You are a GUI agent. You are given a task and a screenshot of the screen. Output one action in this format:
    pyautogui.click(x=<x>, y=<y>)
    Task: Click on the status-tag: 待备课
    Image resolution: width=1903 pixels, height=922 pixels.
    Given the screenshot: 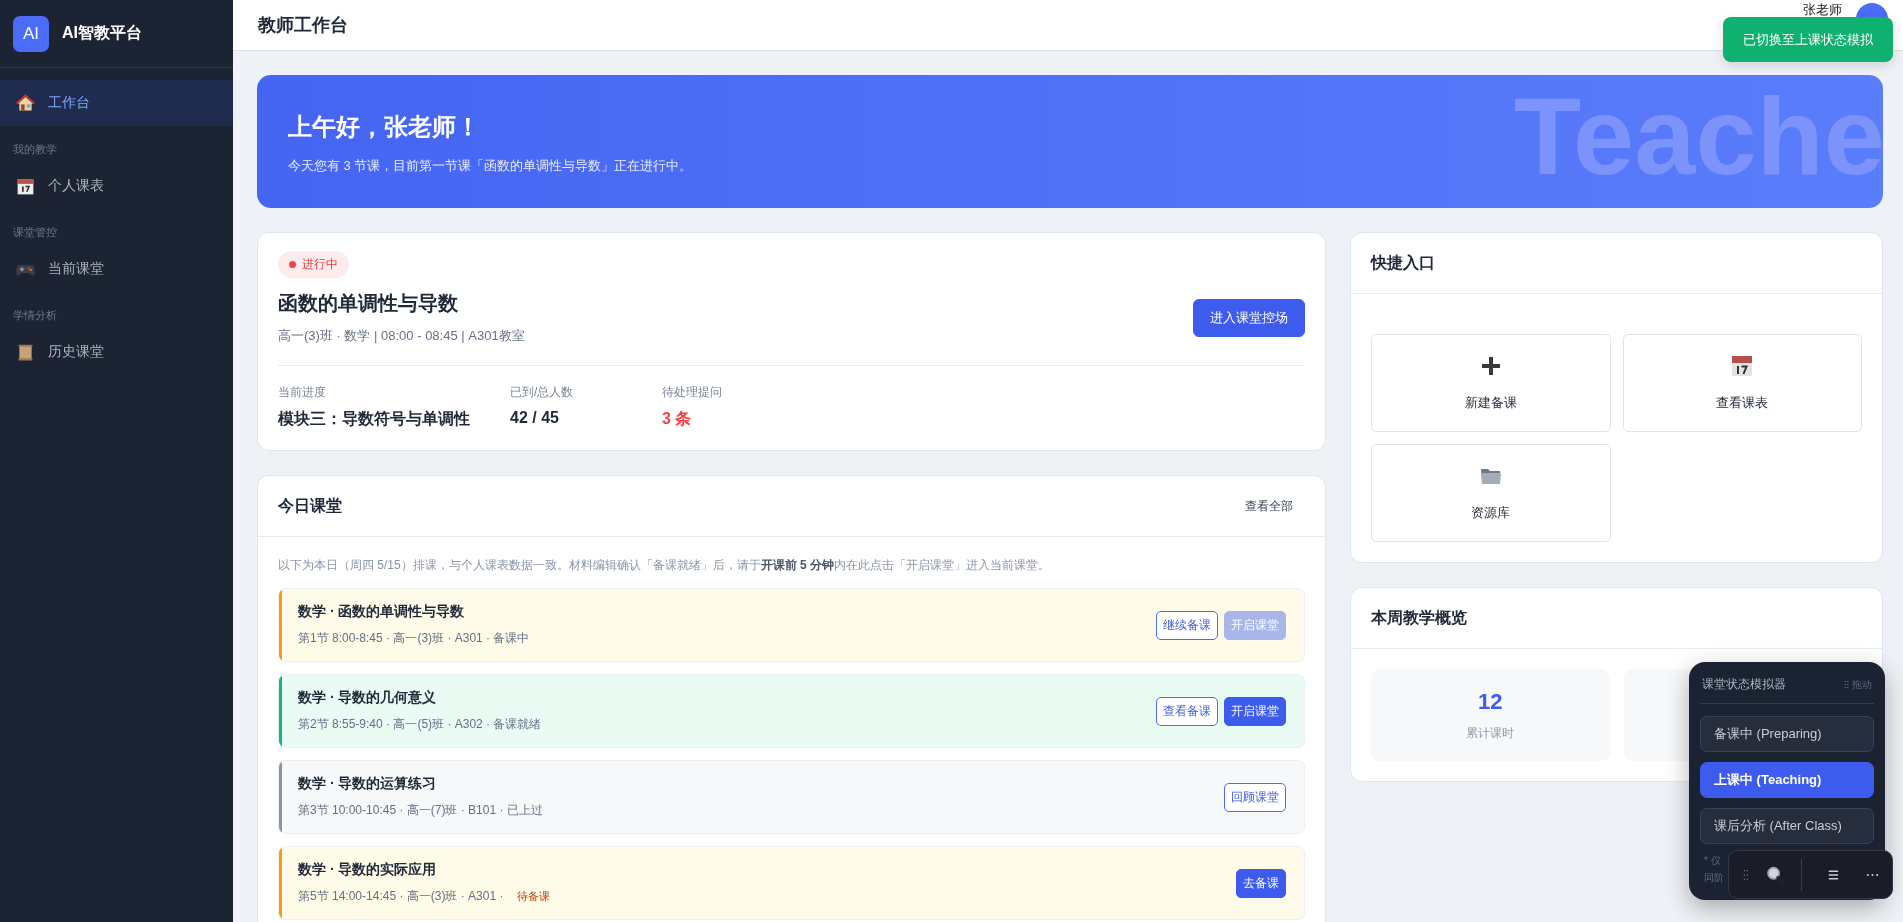 What is the action you would take?
    pyautogui.click(x=534, y=896)
    